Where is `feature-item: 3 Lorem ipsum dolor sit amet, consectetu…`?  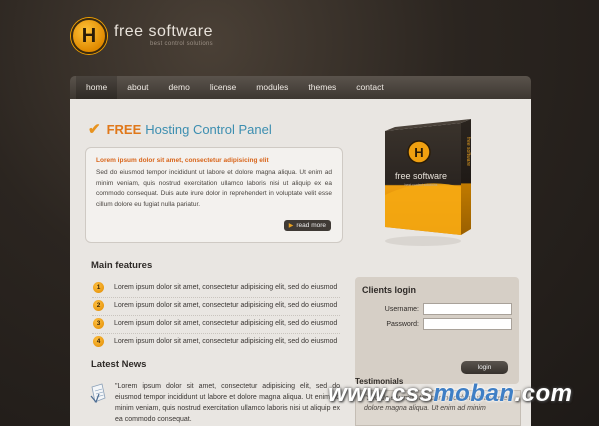
feature-item: 3 Lorem ipsum dolor sit amet, consectetu… is located at coordinates (215, 323).